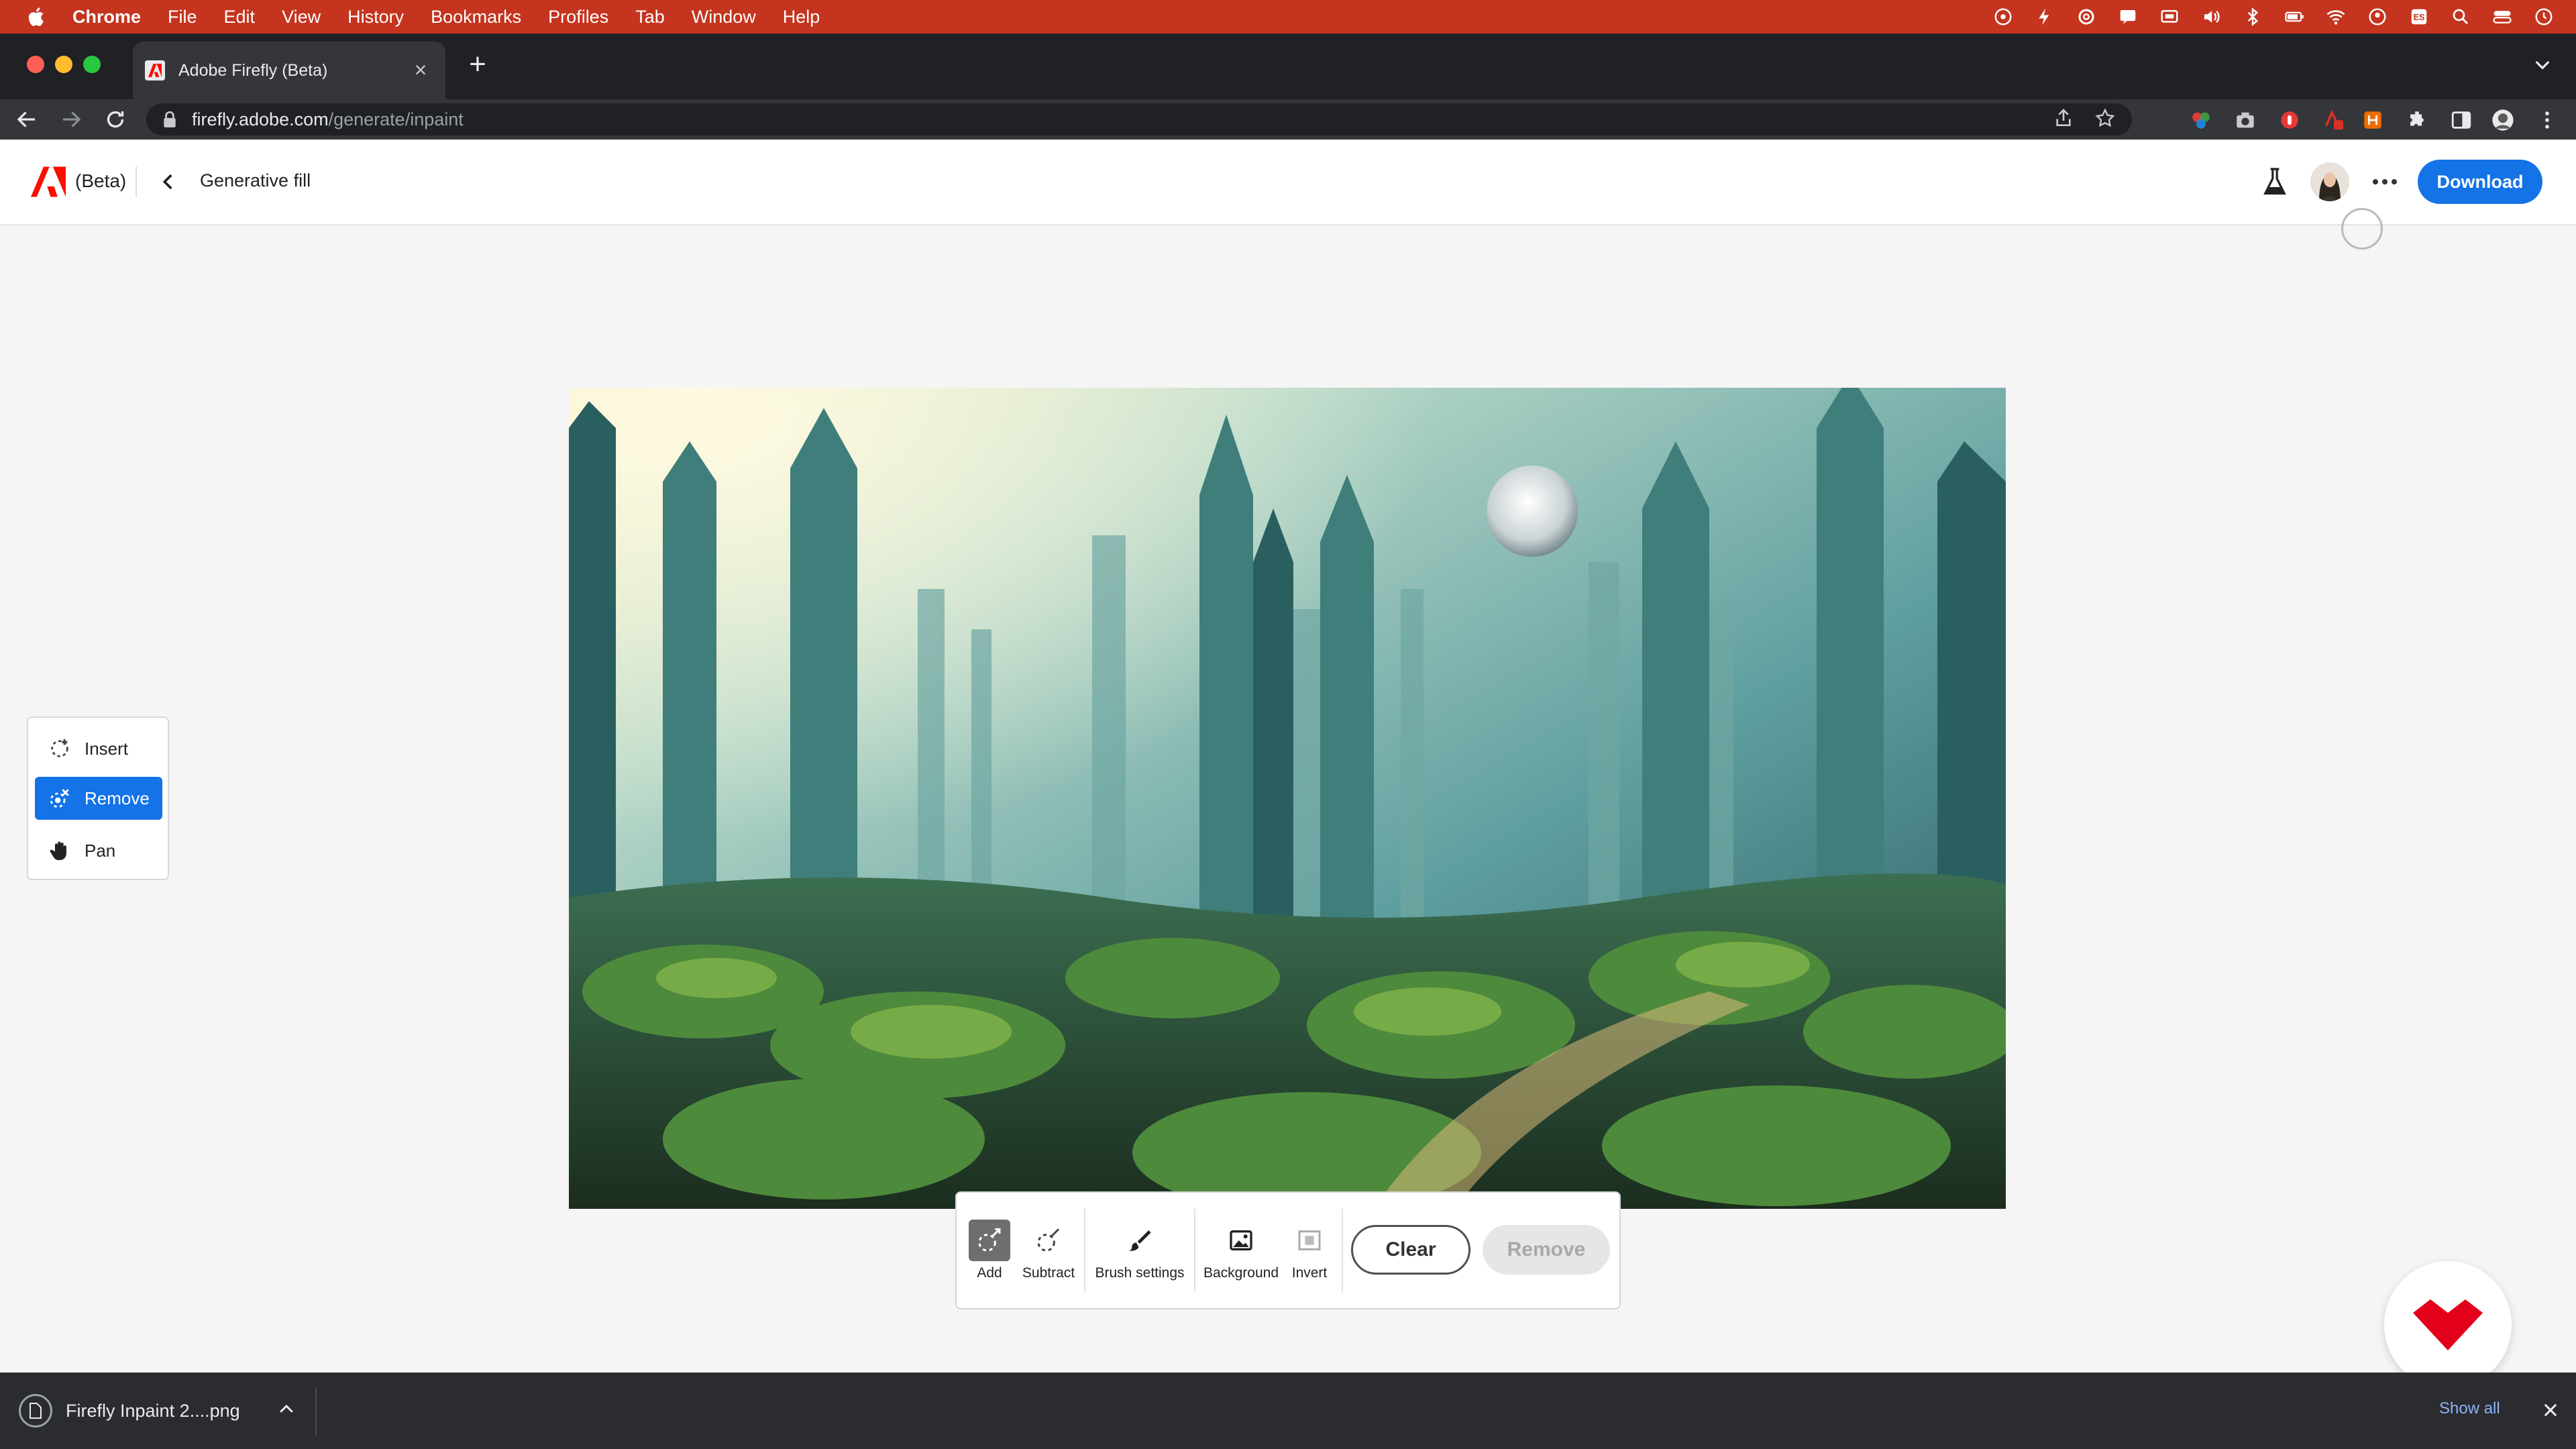 The height and width of the screenshot is (1449, 2576). I want to click on tool-pan-label: Pan, so click(100, 850).